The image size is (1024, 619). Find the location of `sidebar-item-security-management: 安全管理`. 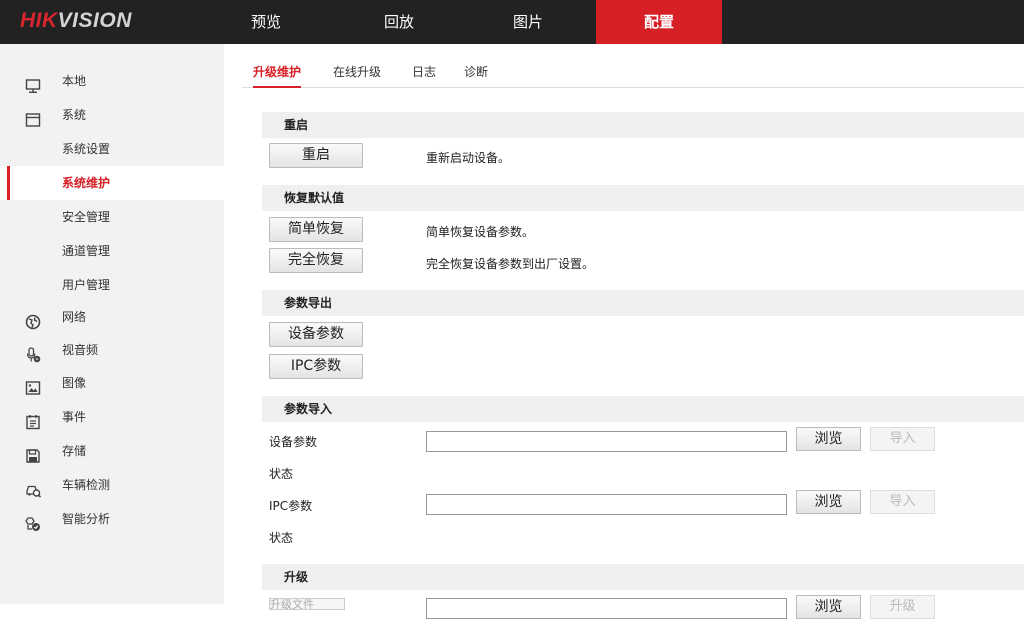

sidebar-item-security-management: 安全管理 is located at coordinates (112, 217).